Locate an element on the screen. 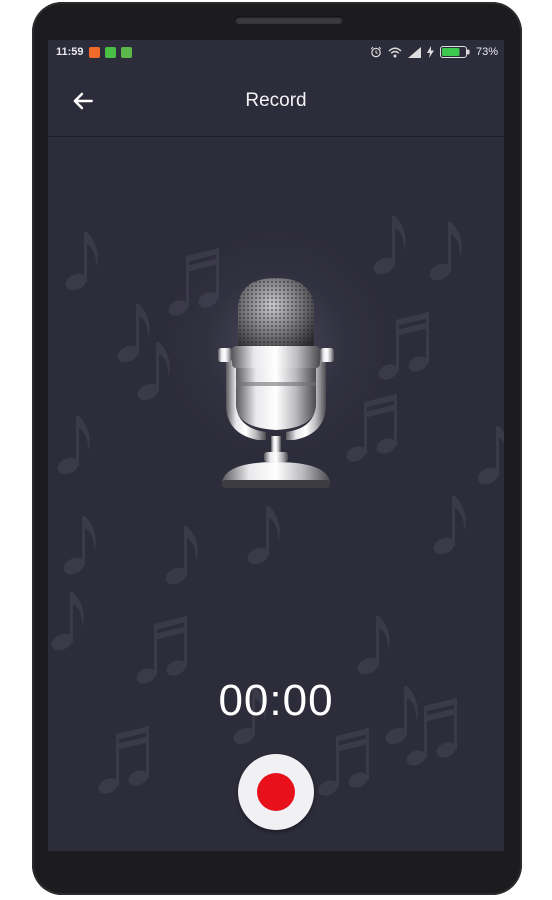 This screenshot has height=900, width=552. signal-icon is located at coordinates (414, 52).